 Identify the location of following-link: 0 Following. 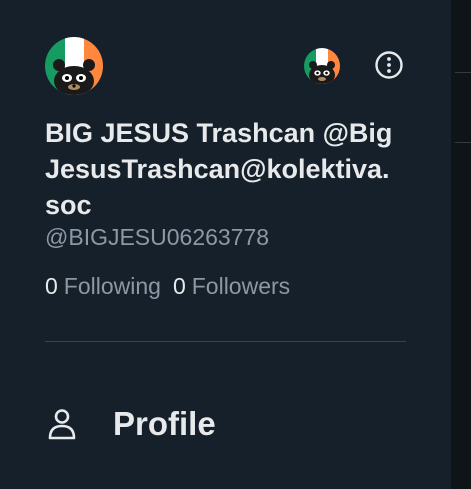
(103, 286).